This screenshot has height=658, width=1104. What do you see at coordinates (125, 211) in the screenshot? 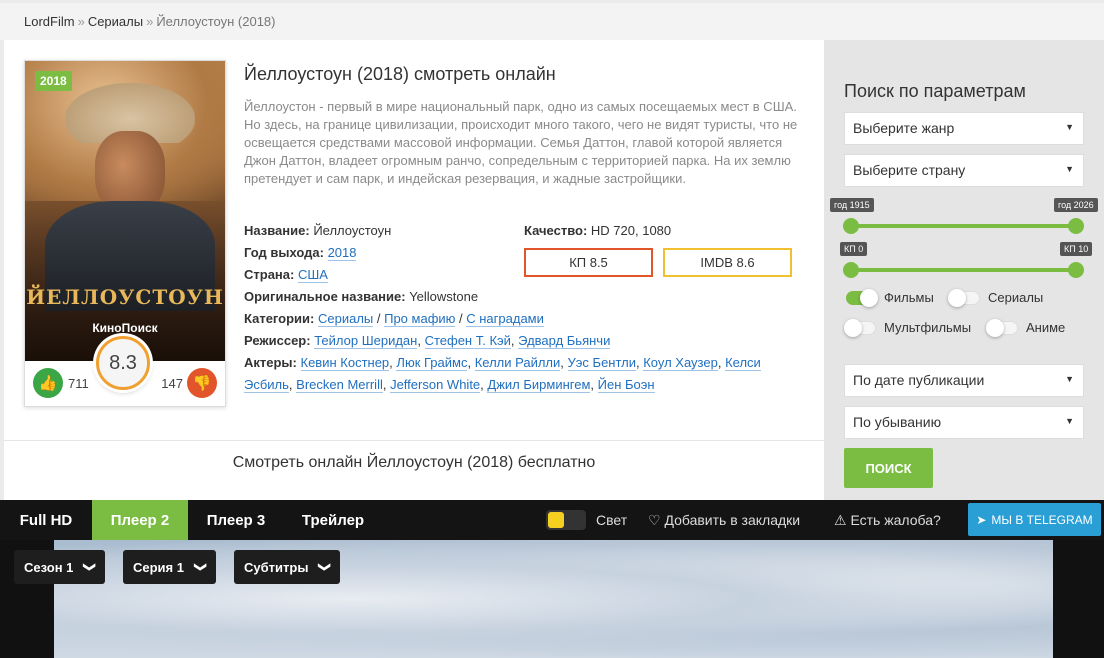
I see `poster-image: ЙЕЛЛОУСТОУН КиноПоиск` at bounding box center [125, 211].